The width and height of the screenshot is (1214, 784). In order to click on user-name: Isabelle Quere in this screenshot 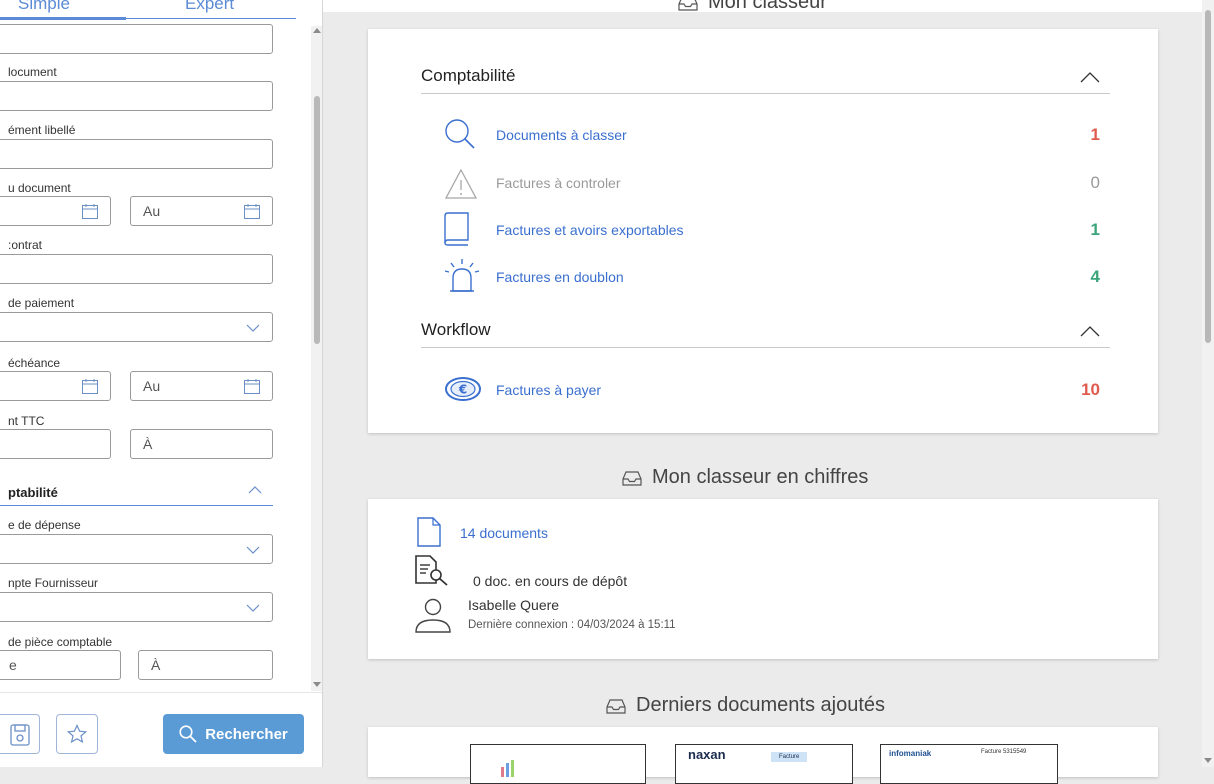, I will do `click(514, 605)`.